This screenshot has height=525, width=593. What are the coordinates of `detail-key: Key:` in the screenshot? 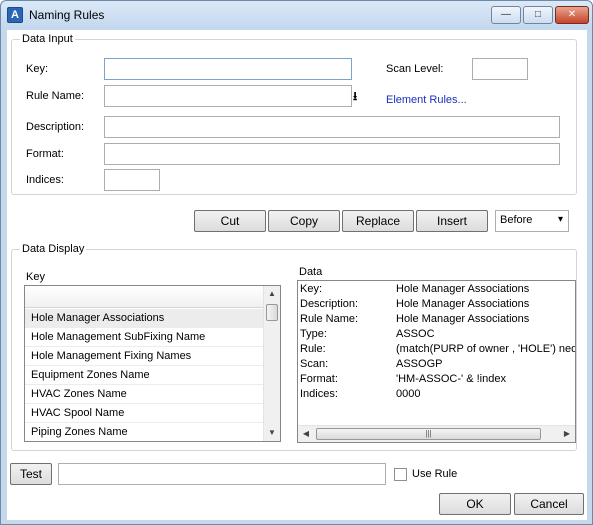 It's located at (311, 289).